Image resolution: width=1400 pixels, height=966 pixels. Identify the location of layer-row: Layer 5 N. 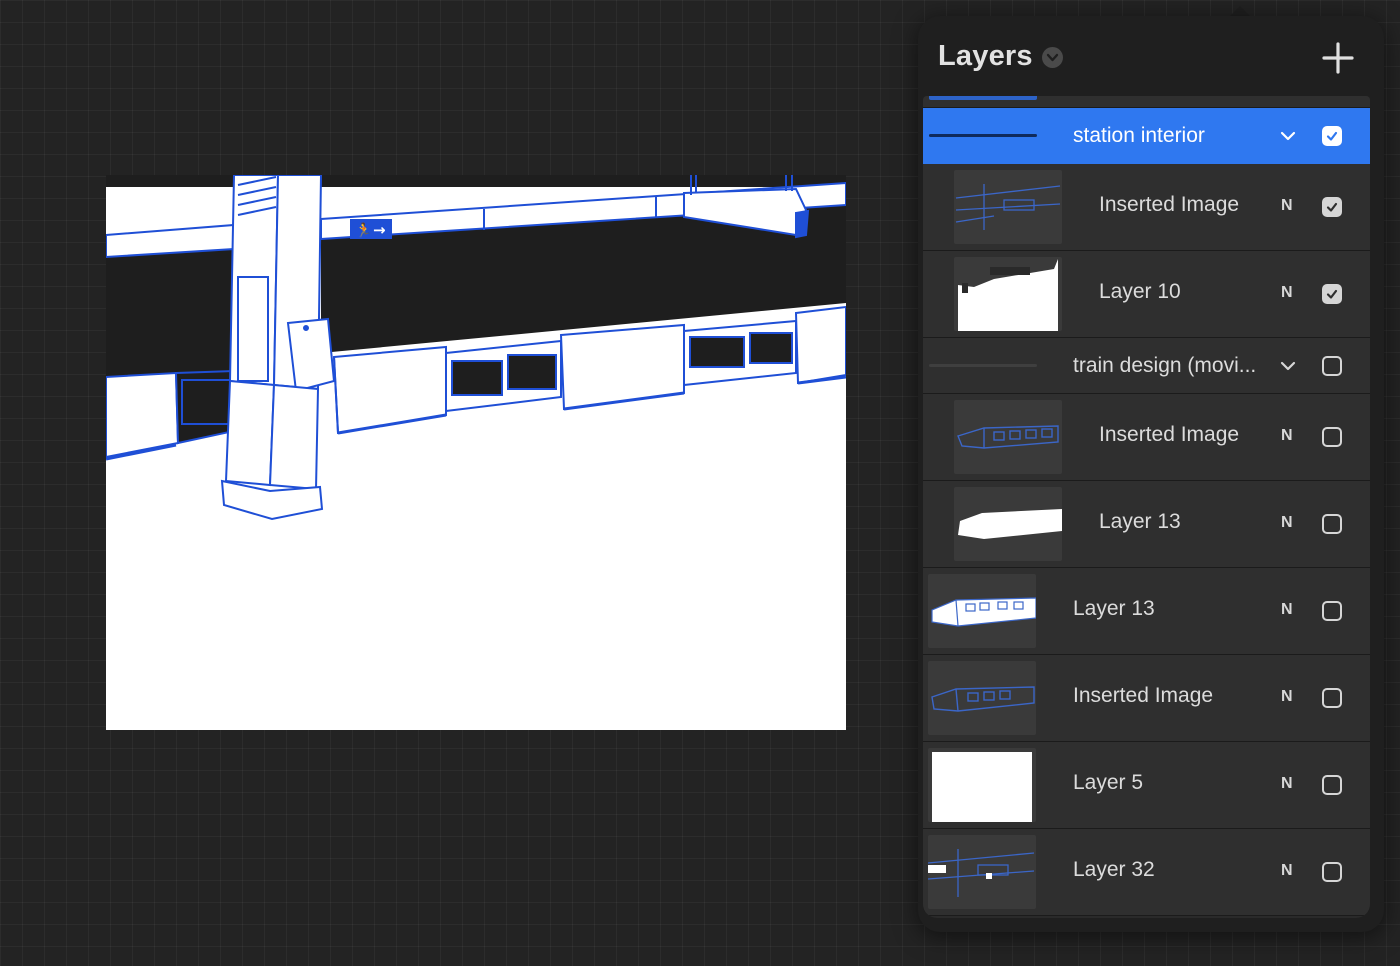
(1146, 785).